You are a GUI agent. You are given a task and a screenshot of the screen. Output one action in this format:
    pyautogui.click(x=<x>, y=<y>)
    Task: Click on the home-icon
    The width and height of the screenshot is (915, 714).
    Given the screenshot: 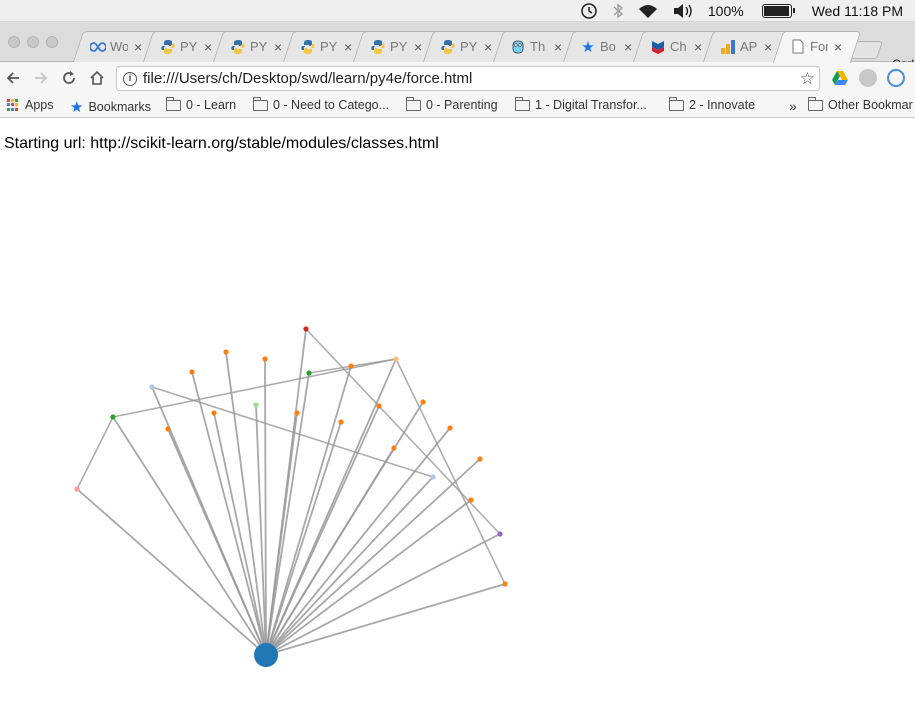 What is the action you would take?
    pyautogui.click(x=97, y=77)
    